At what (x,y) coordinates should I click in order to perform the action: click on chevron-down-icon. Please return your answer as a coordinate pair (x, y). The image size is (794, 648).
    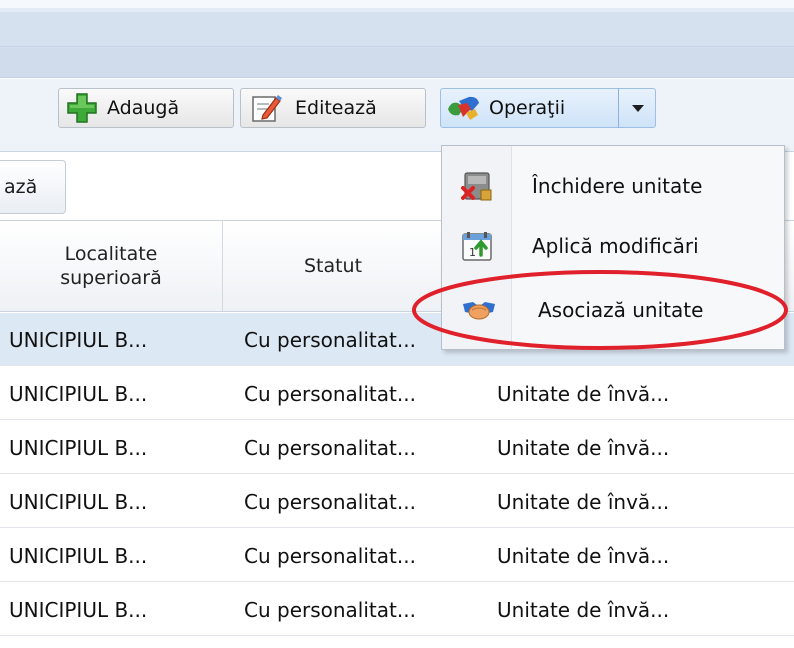
    Looking at the image, I should click on (637, 108).